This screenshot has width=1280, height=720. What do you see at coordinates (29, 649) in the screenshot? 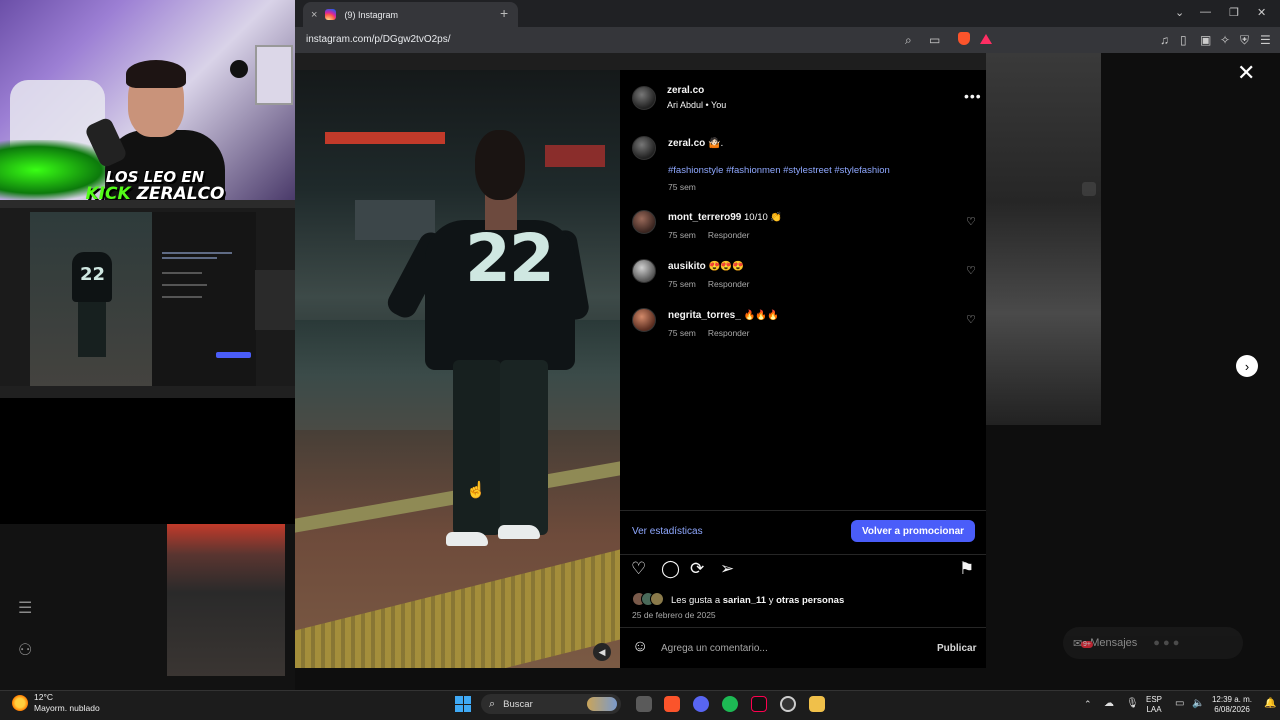
I see `meta-apps-icon: ⚇` at bounding box center [29, 649].